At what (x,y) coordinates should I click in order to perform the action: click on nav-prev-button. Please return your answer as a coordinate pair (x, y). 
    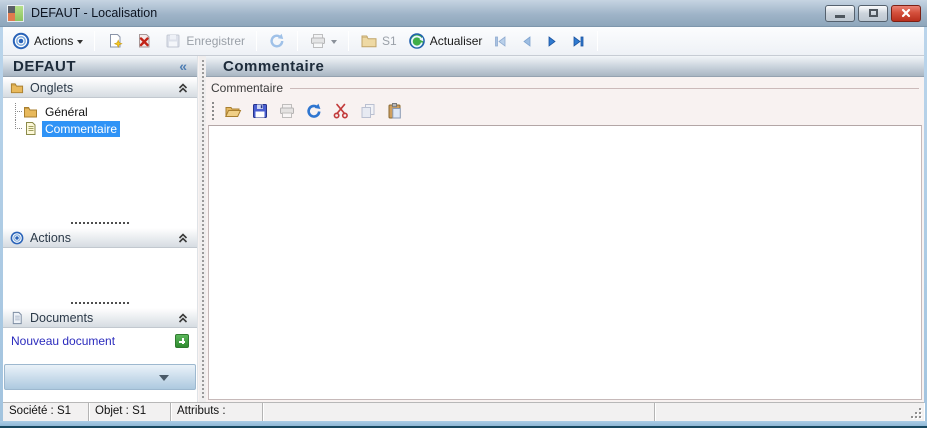
    Looking at the image, I should click on (526, 41).